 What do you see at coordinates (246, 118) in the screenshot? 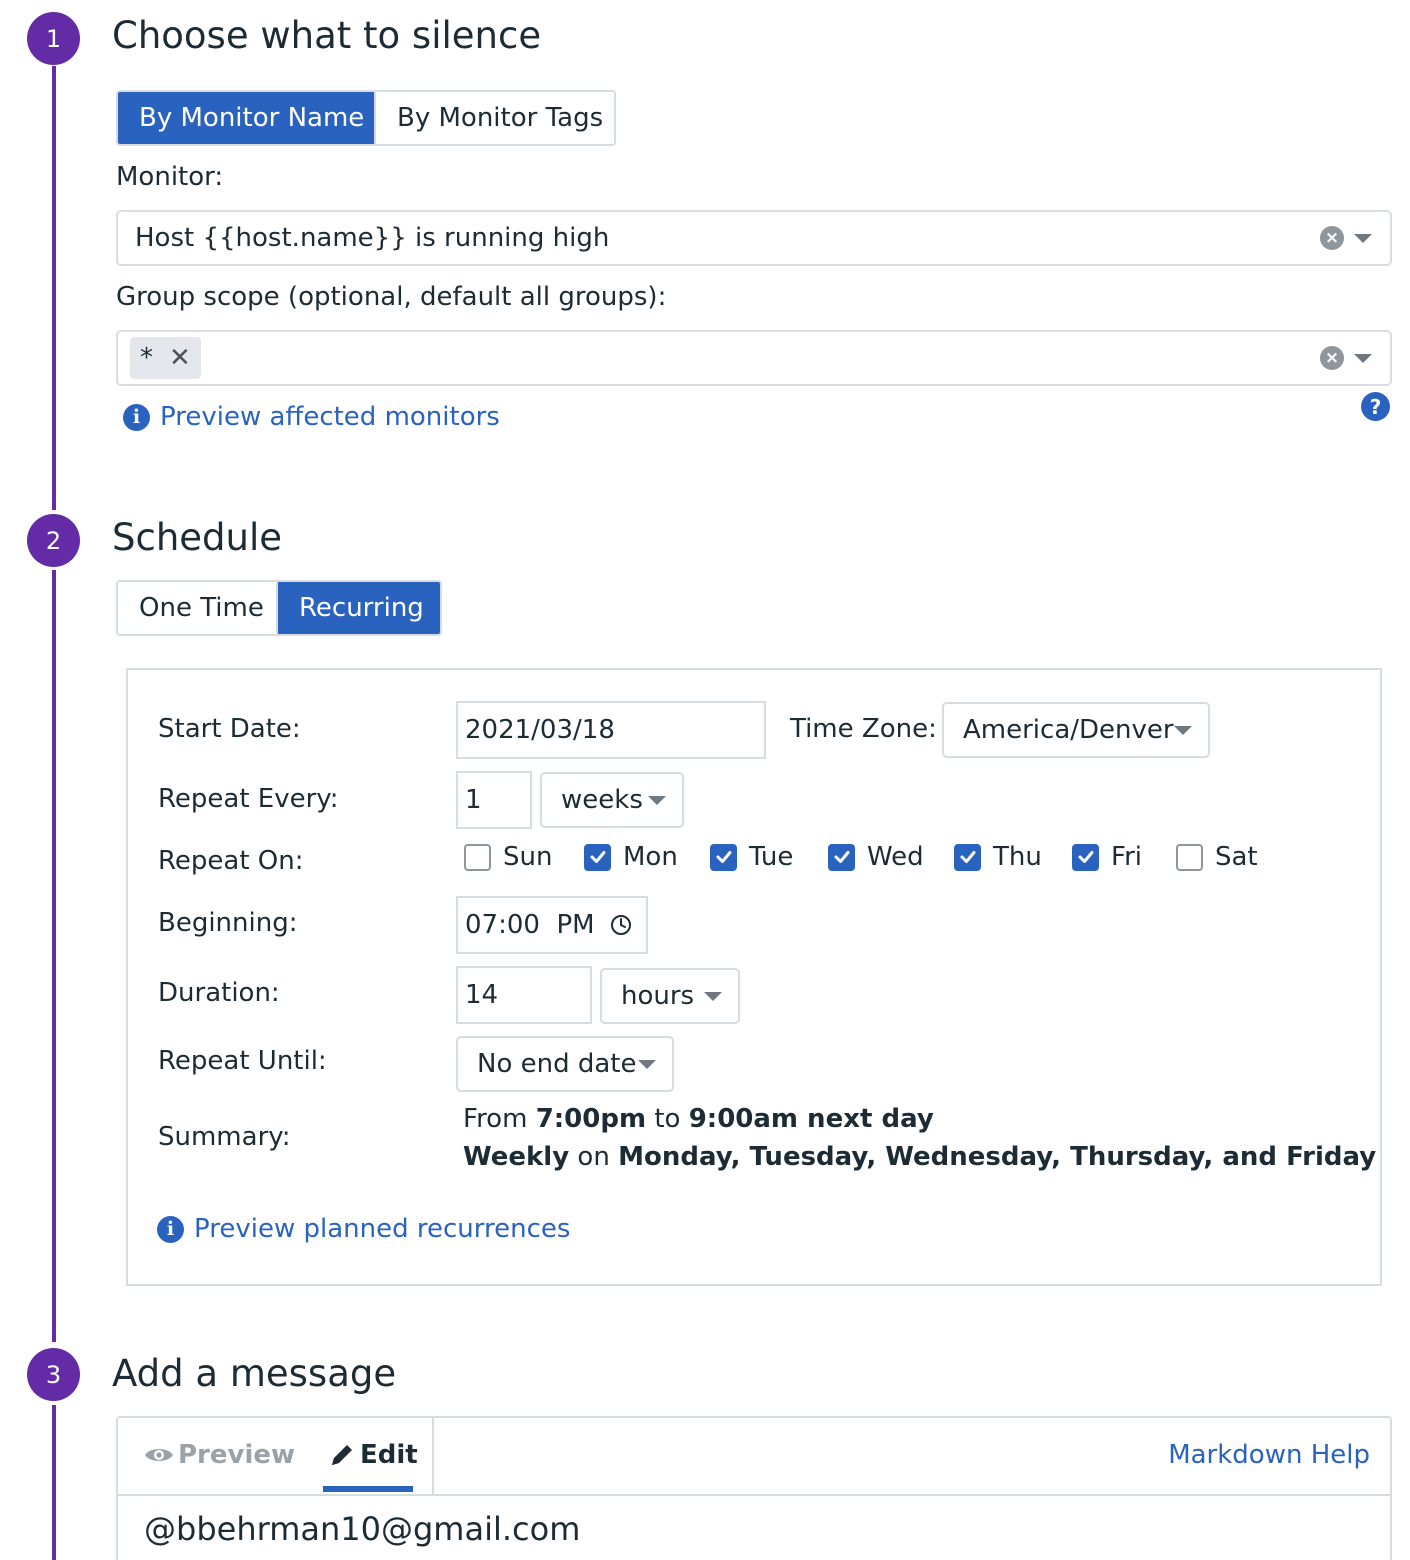
I see `by-monitor-name-button: By Monitor Name` at bounding box center [246, 118].